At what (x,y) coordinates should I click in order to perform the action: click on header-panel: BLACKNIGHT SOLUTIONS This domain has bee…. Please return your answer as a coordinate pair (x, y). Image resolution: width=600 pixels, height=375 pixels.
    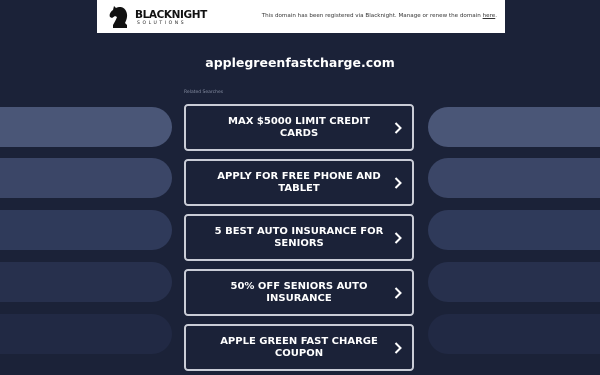
    Looking at the image, I should click on (301, 16).